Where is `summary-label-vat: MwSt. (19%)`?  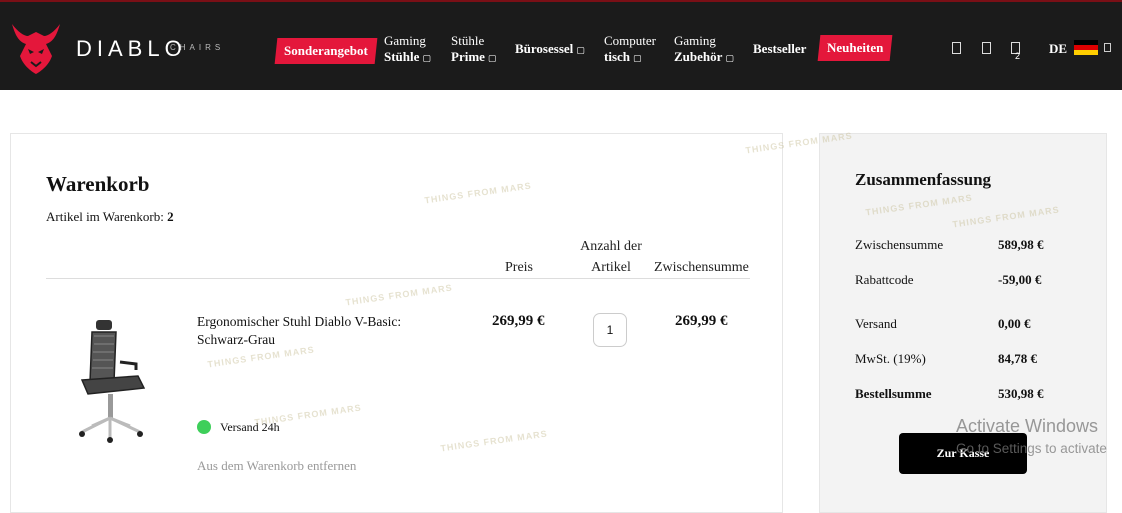 summary-label-vat: MwSt. (19%) is located at coordinates (890, 358).